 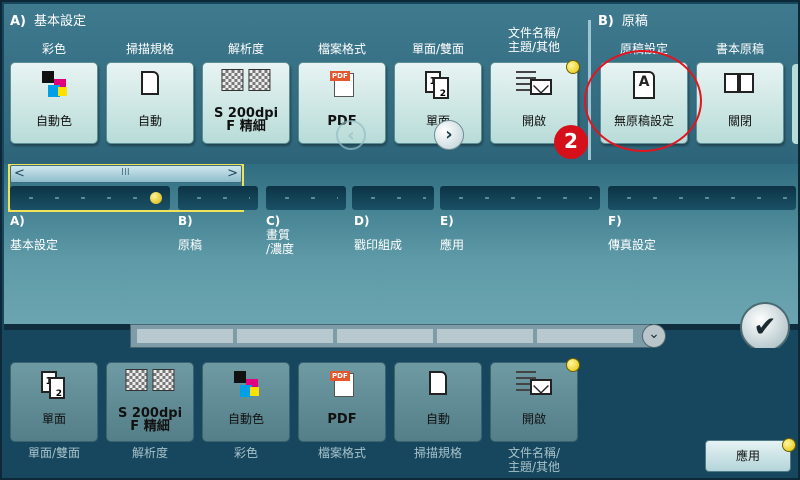 I want to click on horizontal-scrollbar: < III >, so click(x=126, y=174).